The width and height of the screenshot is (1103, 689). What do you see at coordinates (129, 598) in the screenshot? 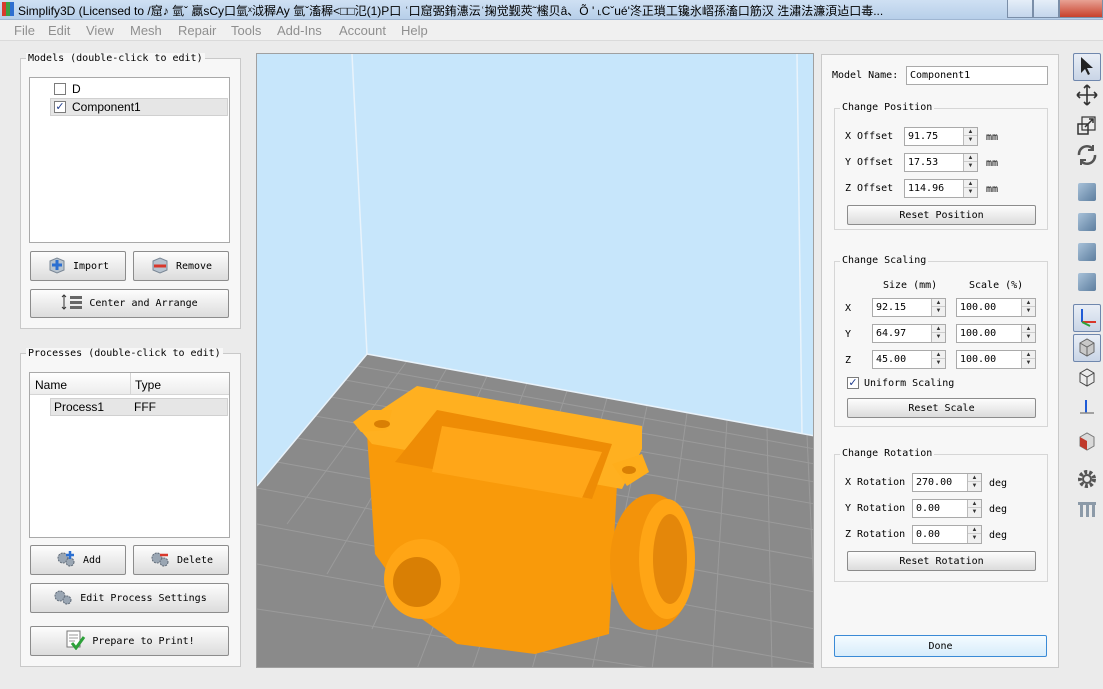
I see `edit-process-settings-button: Edit Process Settings` at bounding box center [129, 598].